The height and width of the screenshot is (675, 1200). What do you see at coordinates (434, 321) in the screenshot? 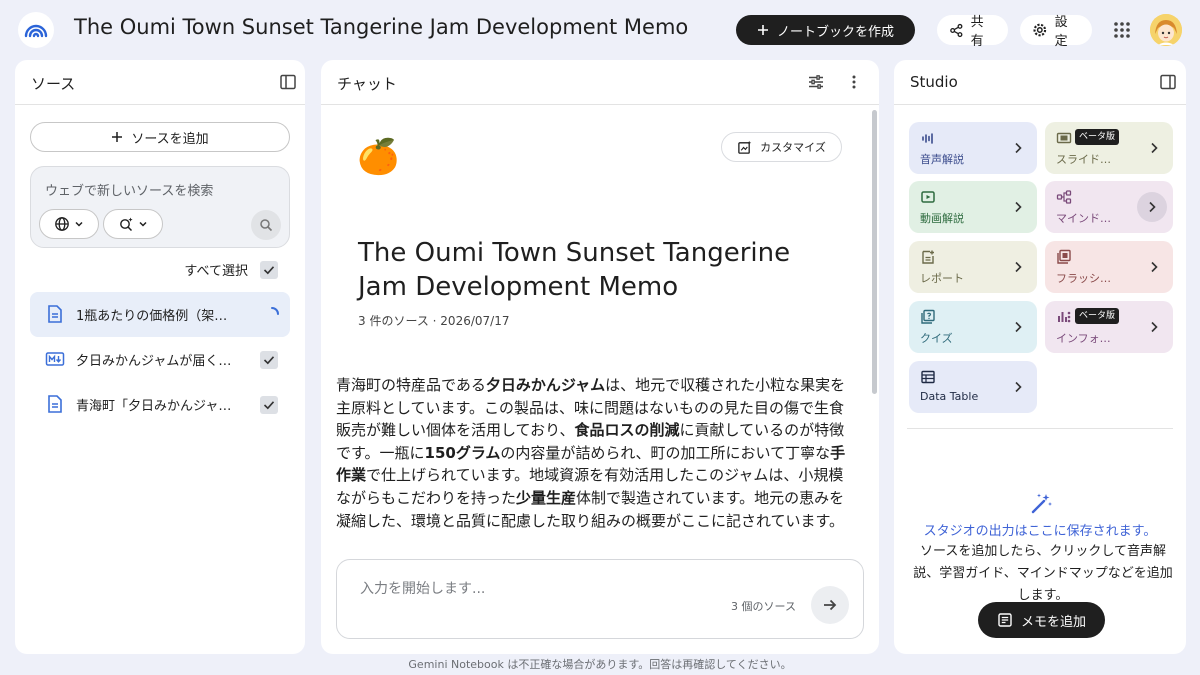
I see `notebook-meta: 3 件のソース · 2026/07/17` at bounding box center [434, 321].